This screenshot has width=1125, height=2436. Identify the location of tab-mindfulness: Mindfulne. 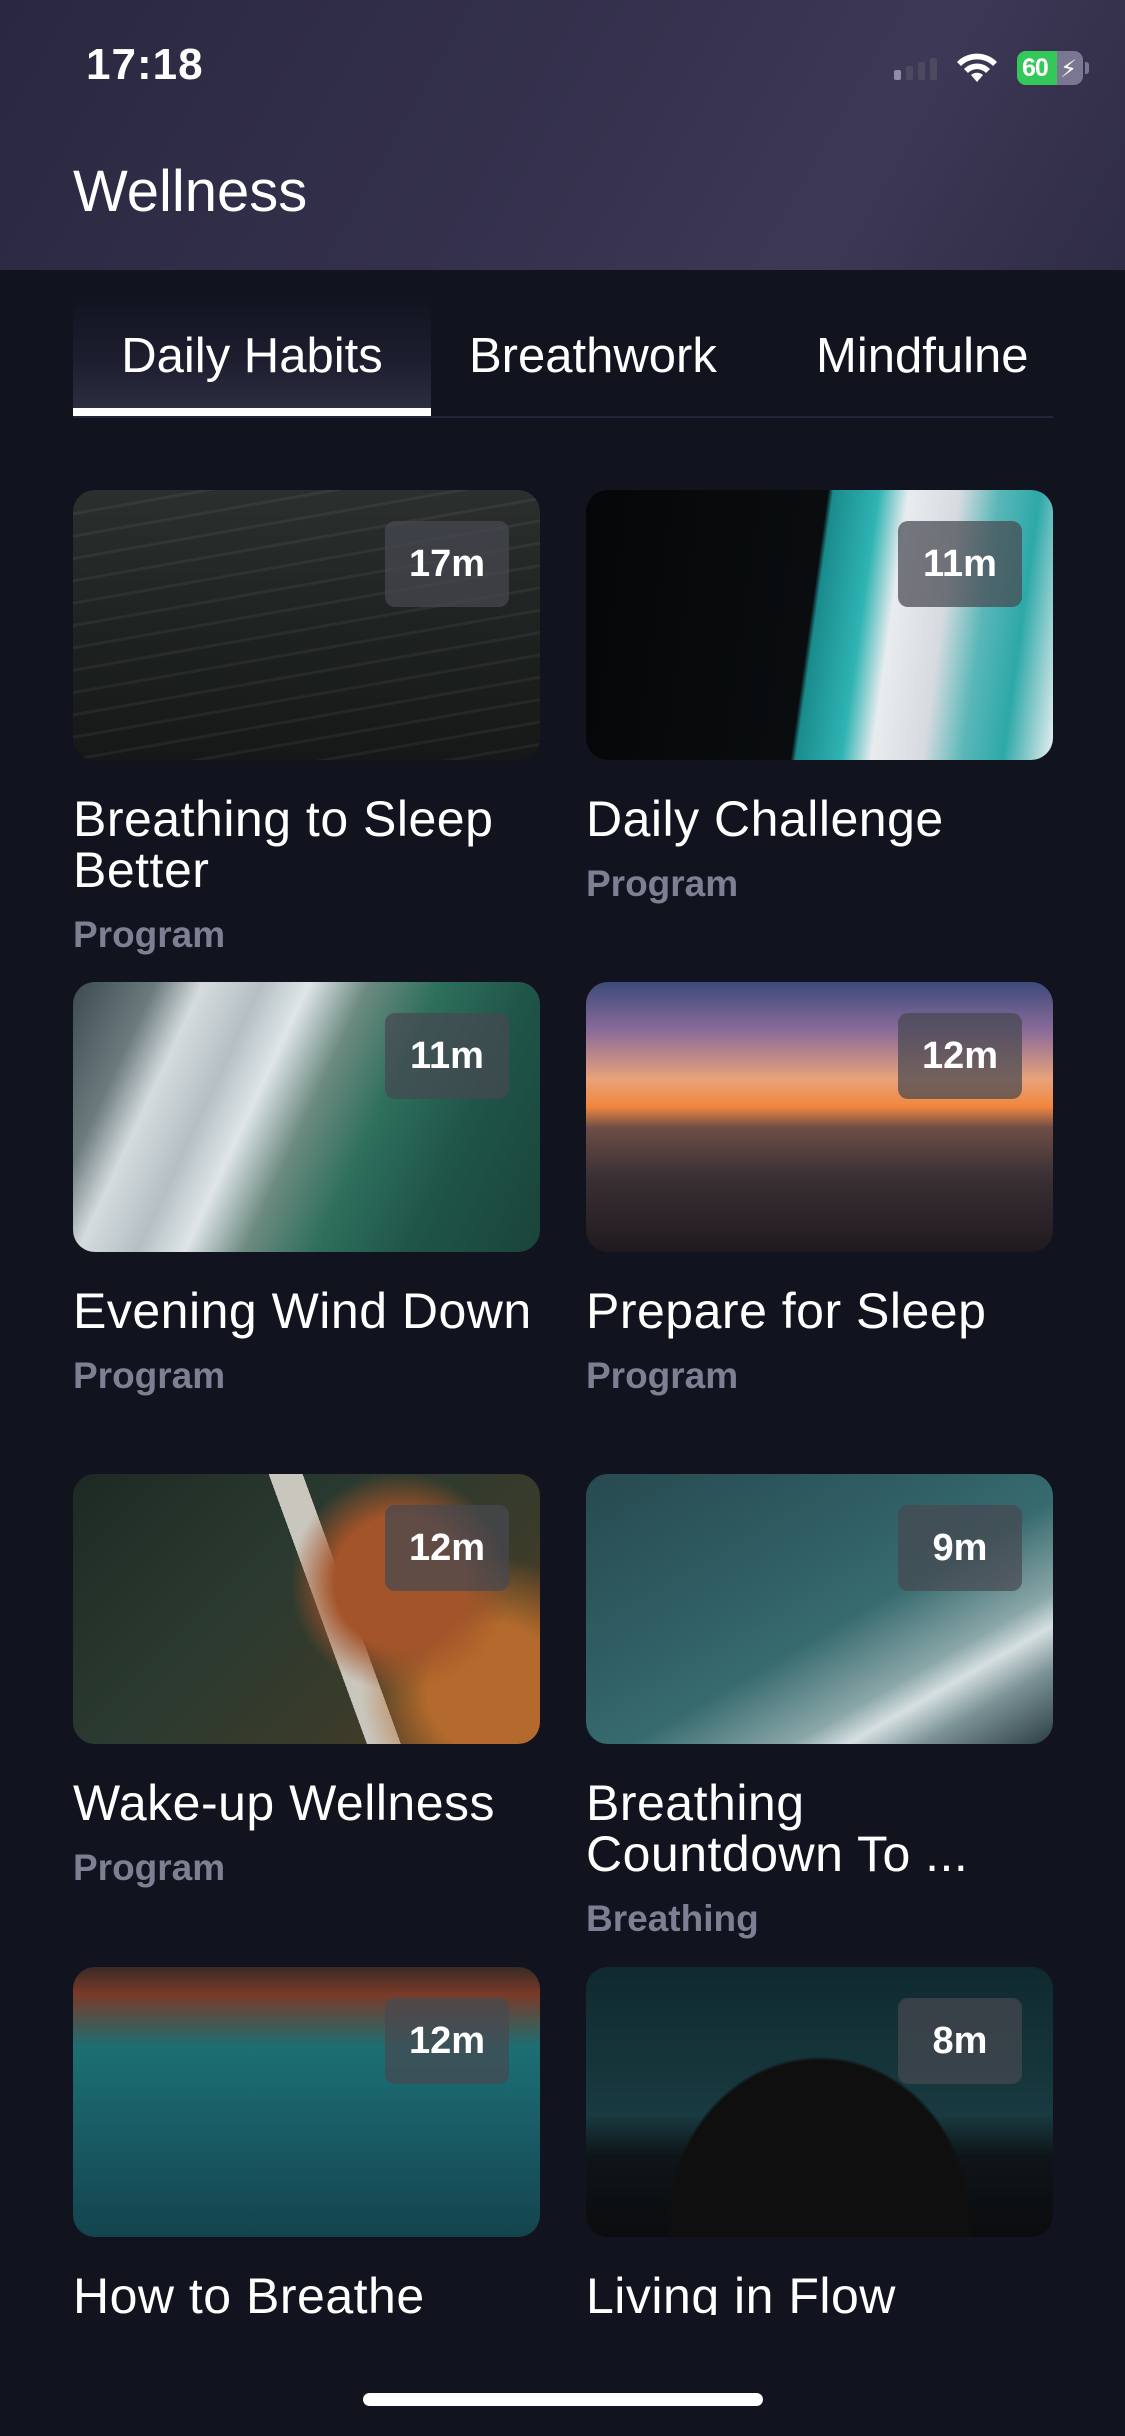
(922, 356).